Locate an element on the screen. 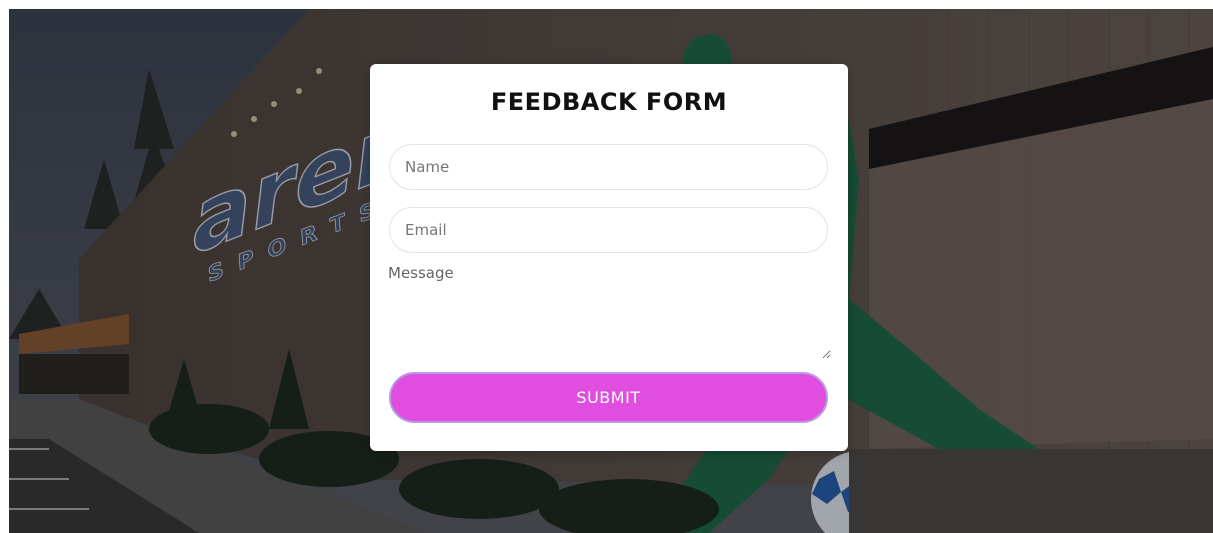 Image resolution: width=1213 pixels, height=533 pixels. form-title: FEEDBACK FORM is located at coordinates (609, 102).